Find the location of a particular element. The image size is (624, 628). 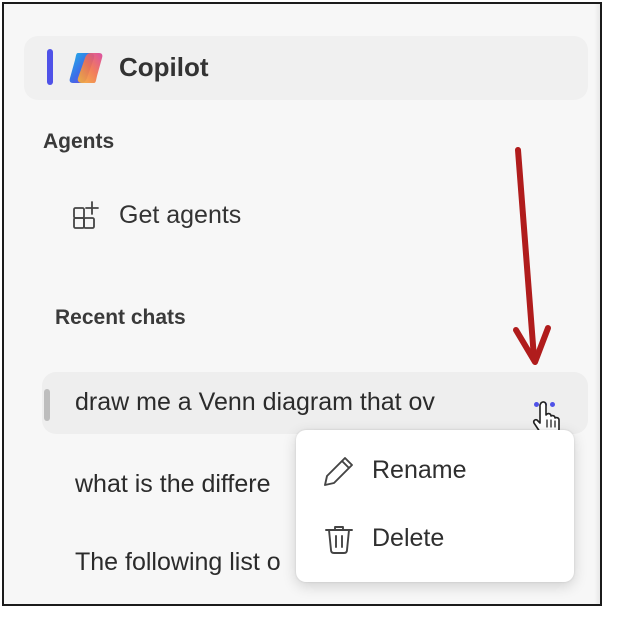

chat-title: draw me a Venn diagram that ov is located at coordinates (255, 402).